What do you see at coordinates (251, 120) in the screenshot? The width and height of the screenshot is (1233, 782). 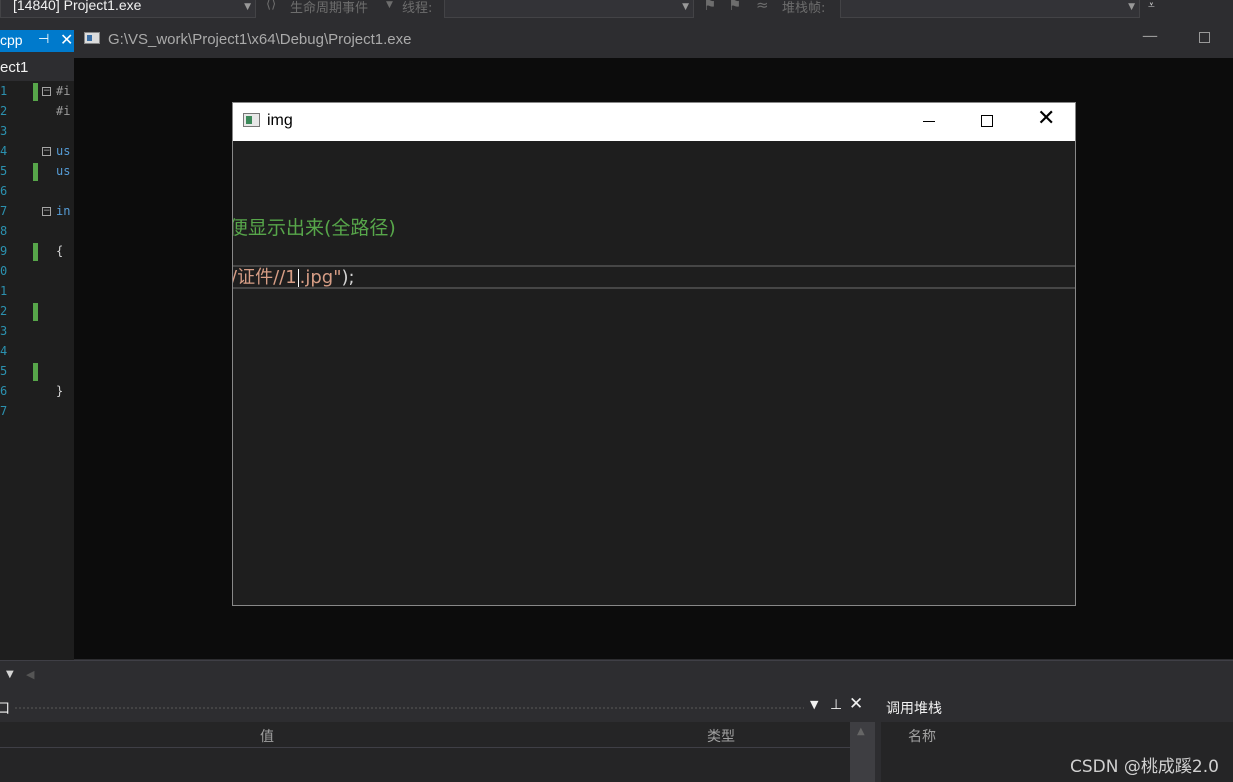 I see `image-app-icon` at bounding box center [251, 120].